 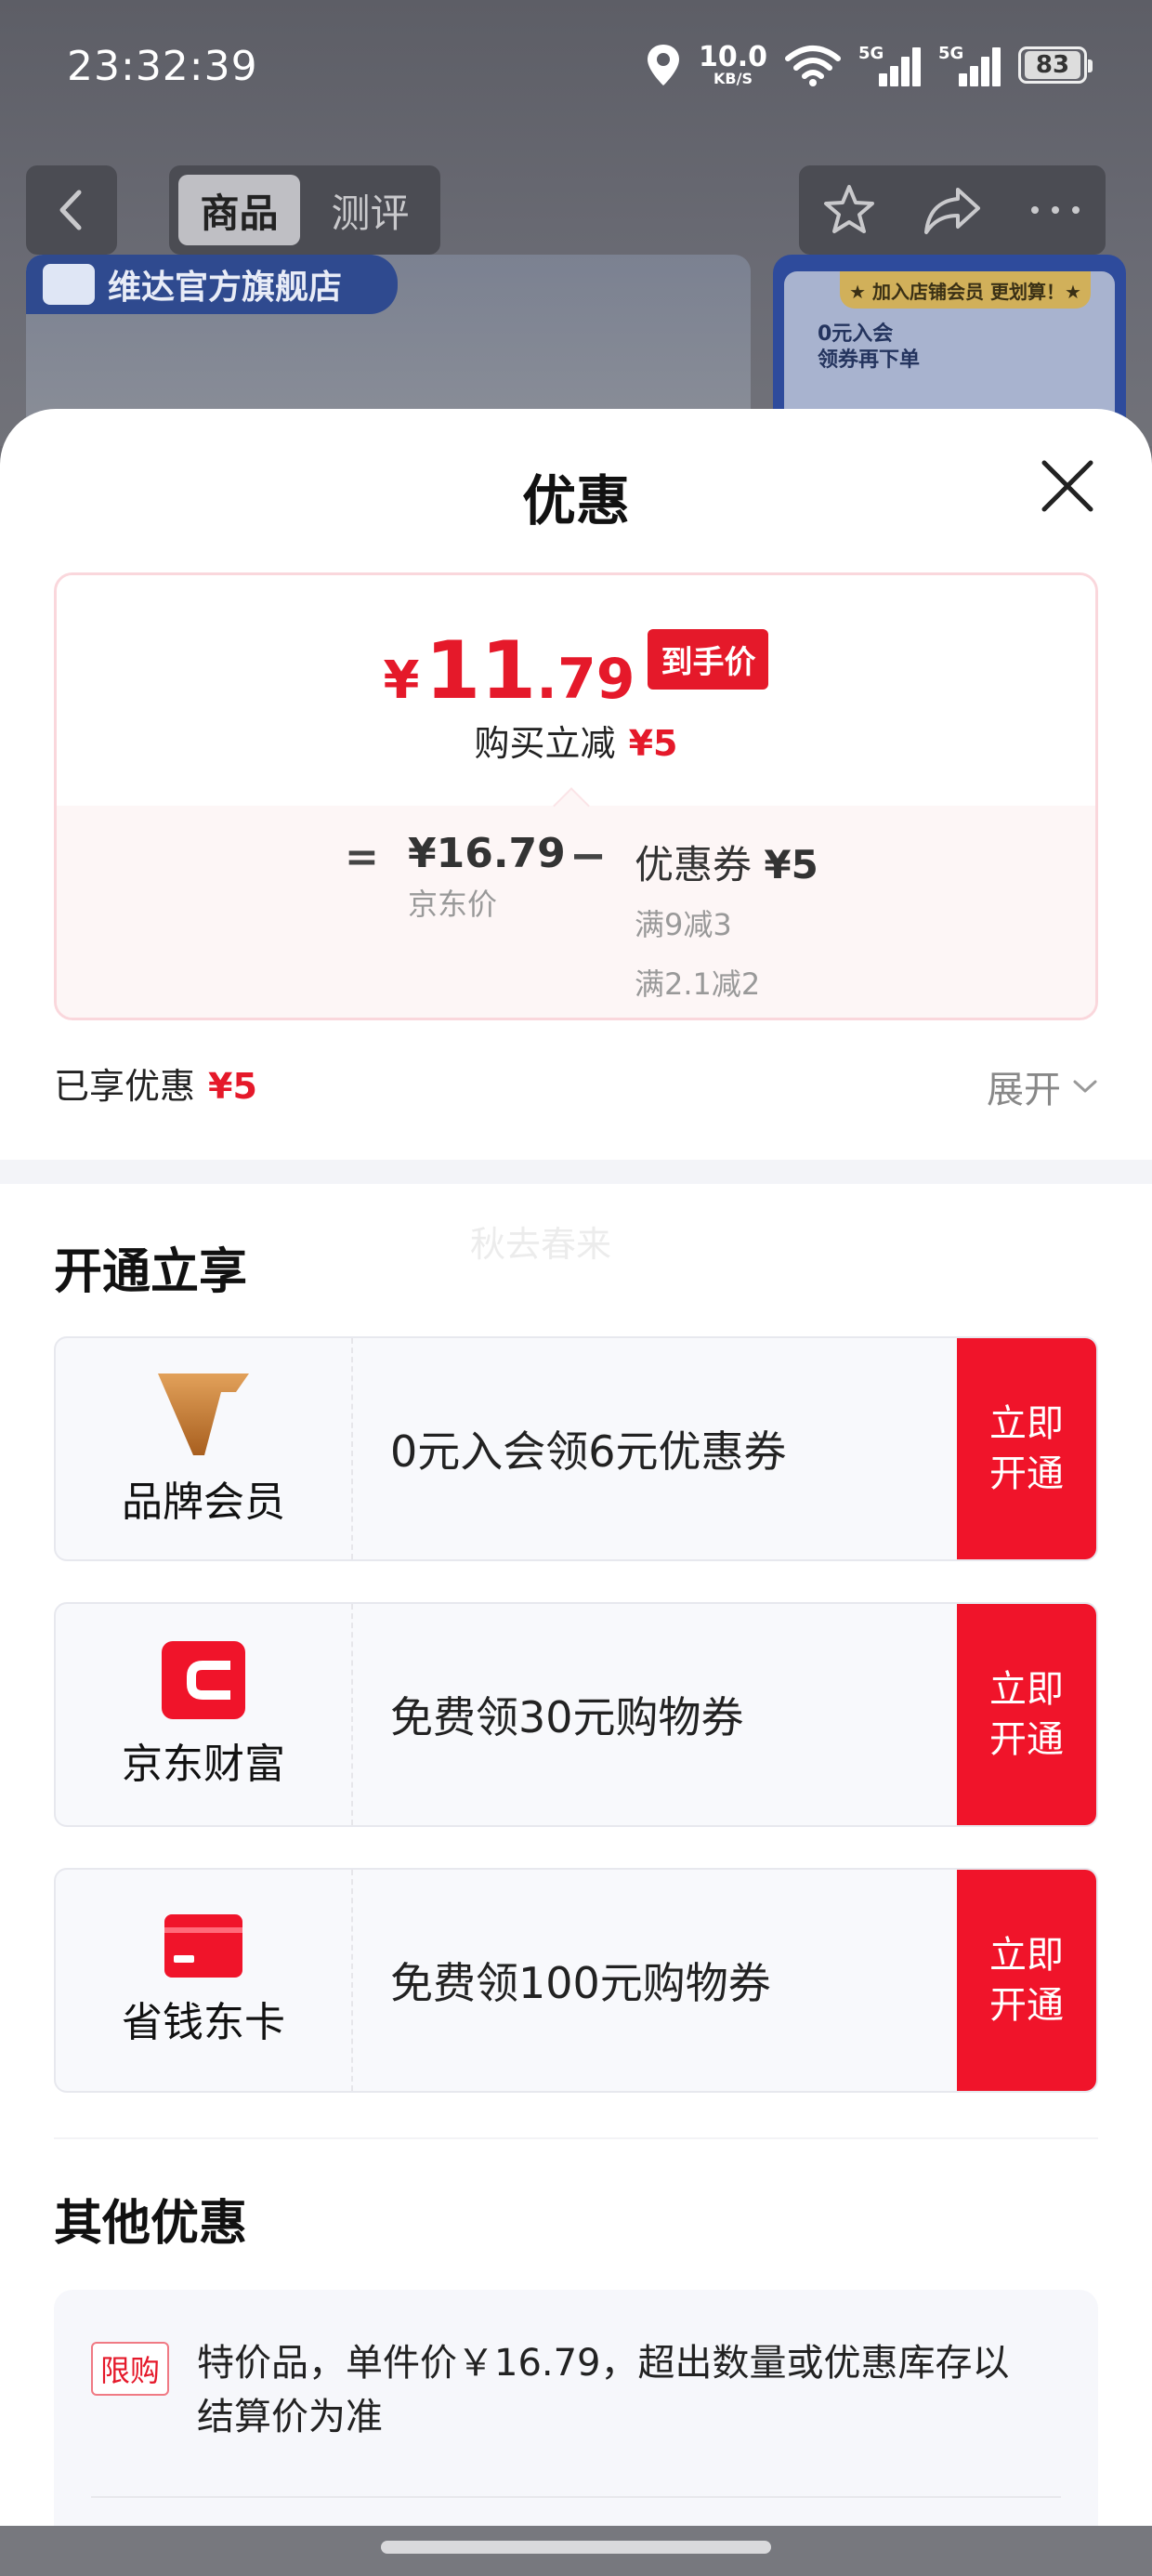 What do you see at coordinates (203, 2022) in the screenshot?
I see `offer-name: 省钱东卡` at bounding box center [203, 2022].